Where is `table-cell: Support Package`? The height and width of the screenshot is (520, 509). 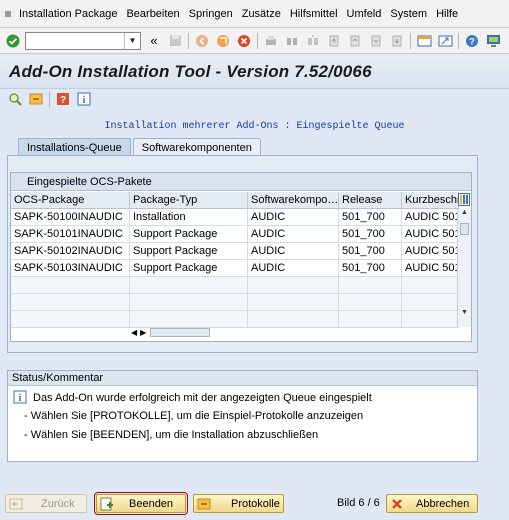
table-cell: Support Package is located at coordinates (189, 251).